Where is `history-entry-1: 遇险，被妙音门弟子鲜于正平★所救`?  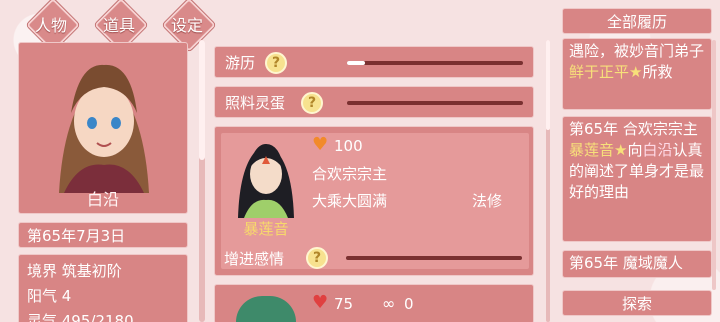
history-entry-1: 遇险，被妙音门弟子鲜于正平★所救 is located at coordinates (637, 74).